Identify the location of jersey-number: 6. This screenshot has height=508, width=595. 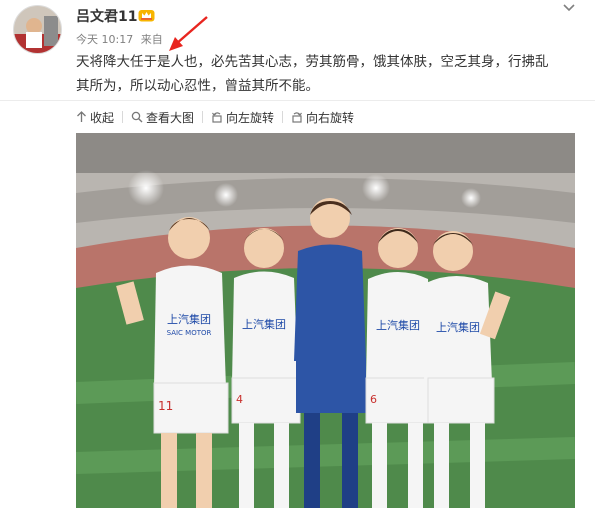
(373, 399).